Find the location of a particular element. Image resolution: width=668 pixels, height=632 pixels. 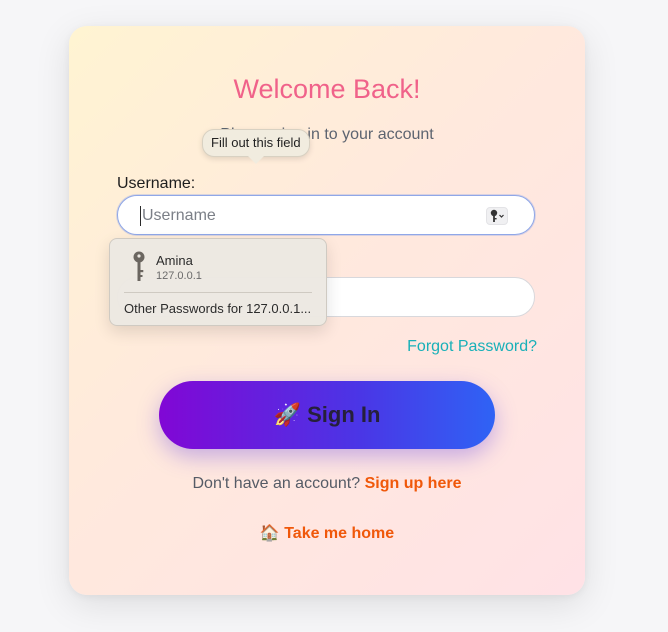

username-placeholder: Username is located at coordinates (179, 215).